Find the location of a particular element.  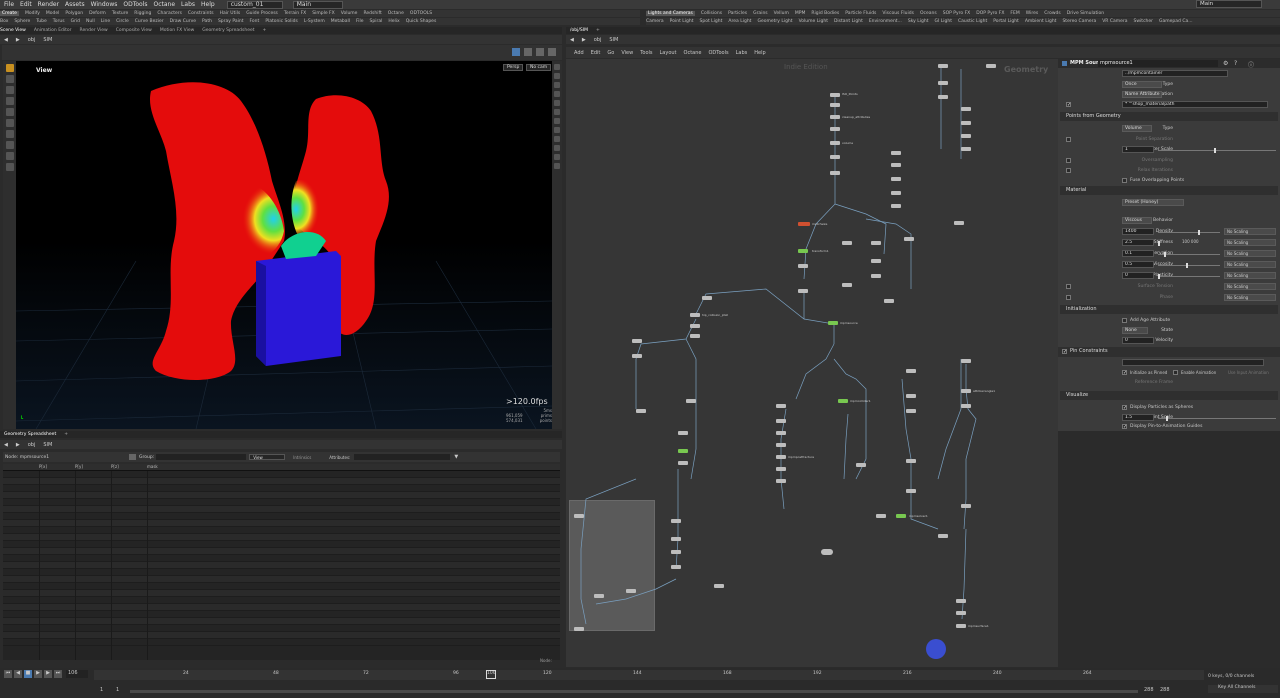

jump-start-icon: ⏮ is located at coordinates (8, 674).